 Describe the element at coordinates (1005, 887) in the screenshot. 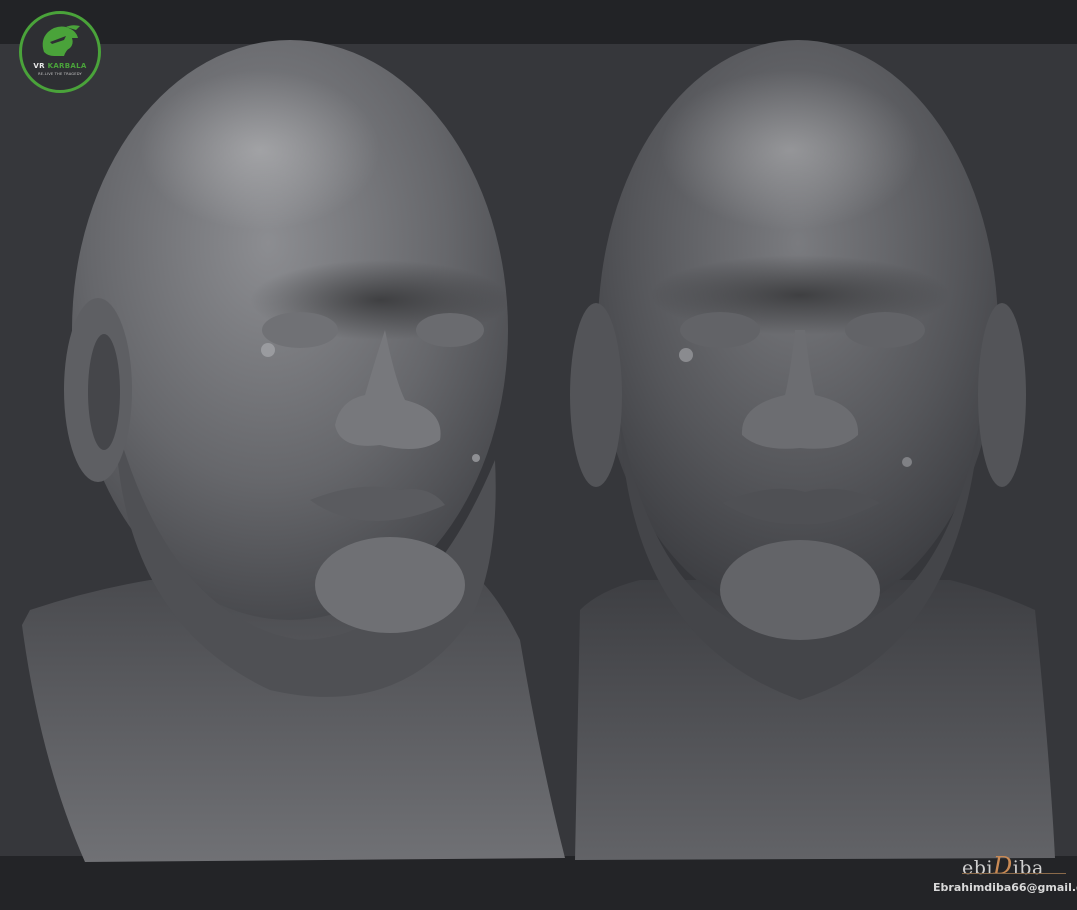

I see `artist-email: Ebrahimdiba66@gmail.com` at that location.